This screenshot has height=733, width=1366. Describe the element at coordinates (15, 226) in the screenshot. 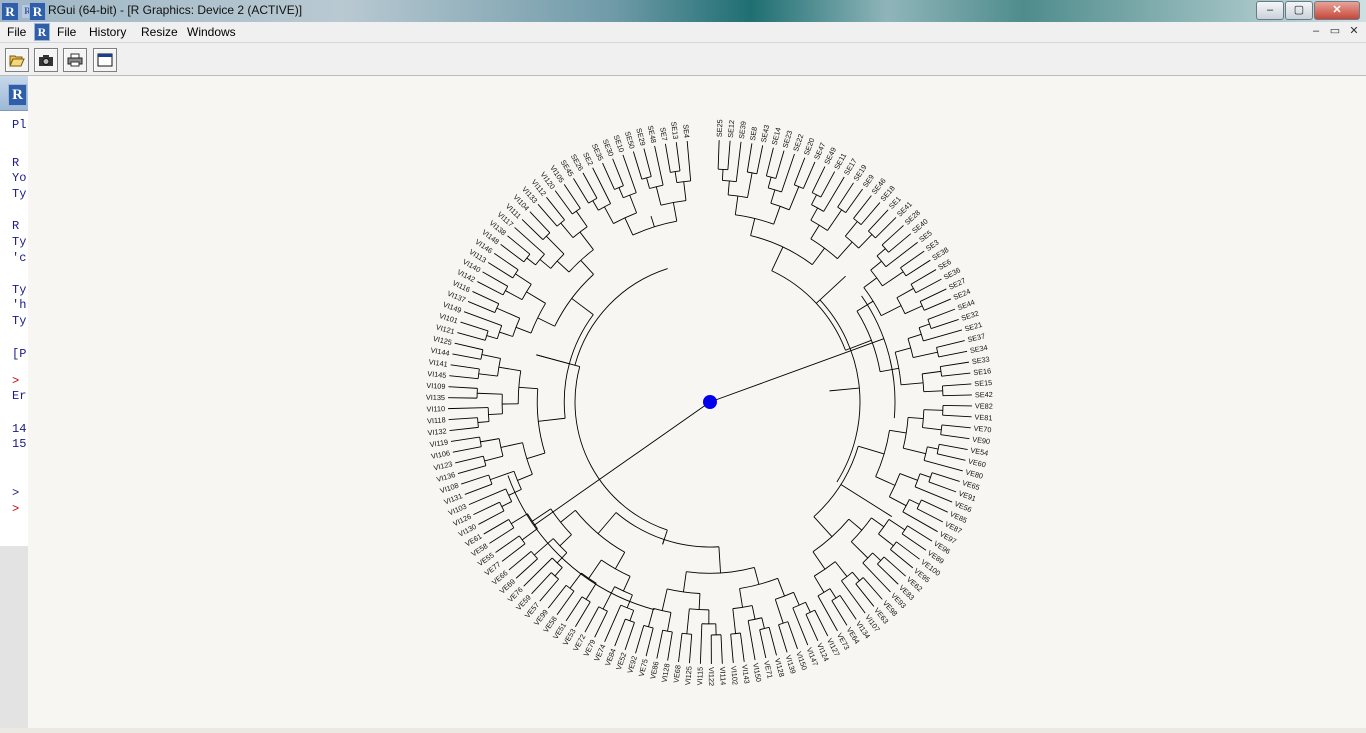

I see `console-line: R` at that location.